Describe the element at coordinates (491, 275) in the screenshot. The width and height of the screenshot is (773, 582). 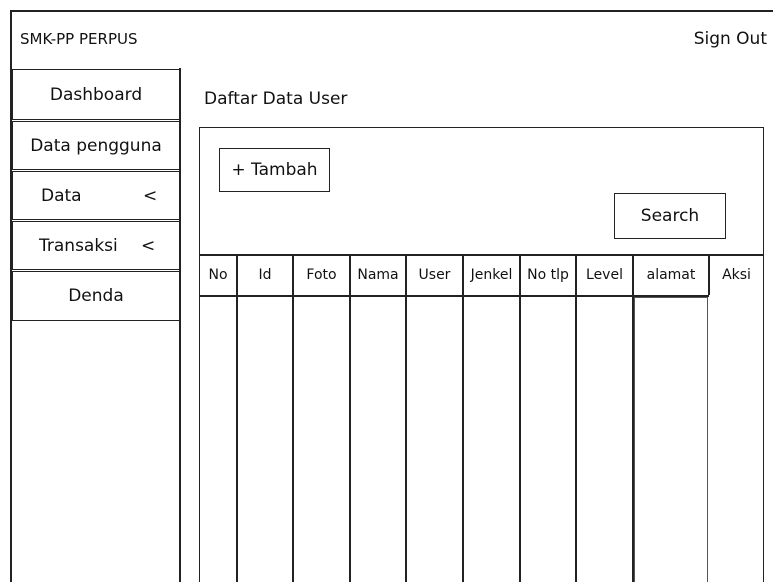
I see `column-header-jenkel: Jenkel` at that location.